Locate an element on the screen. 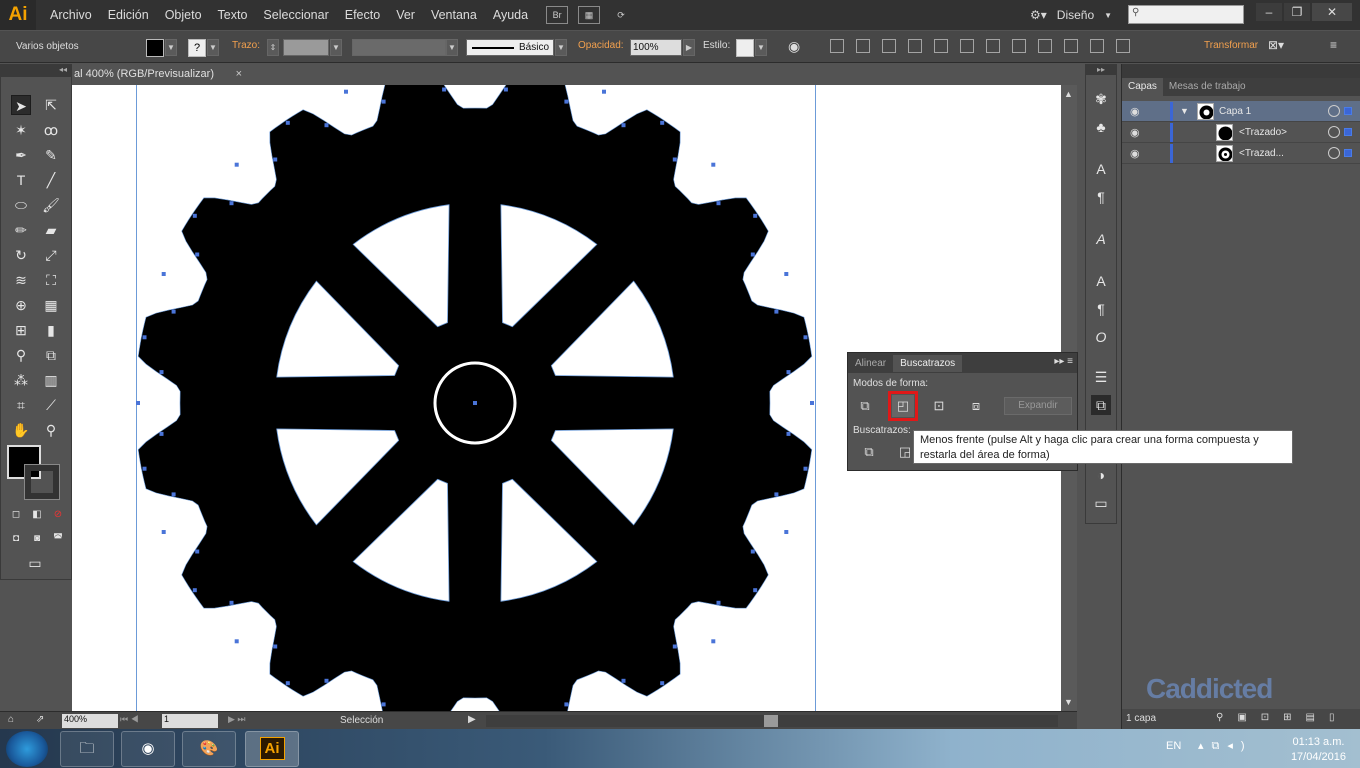 The width and height of the screenshot is (1360, 768). align-bottom-icon is located at coordinates (993, 46).